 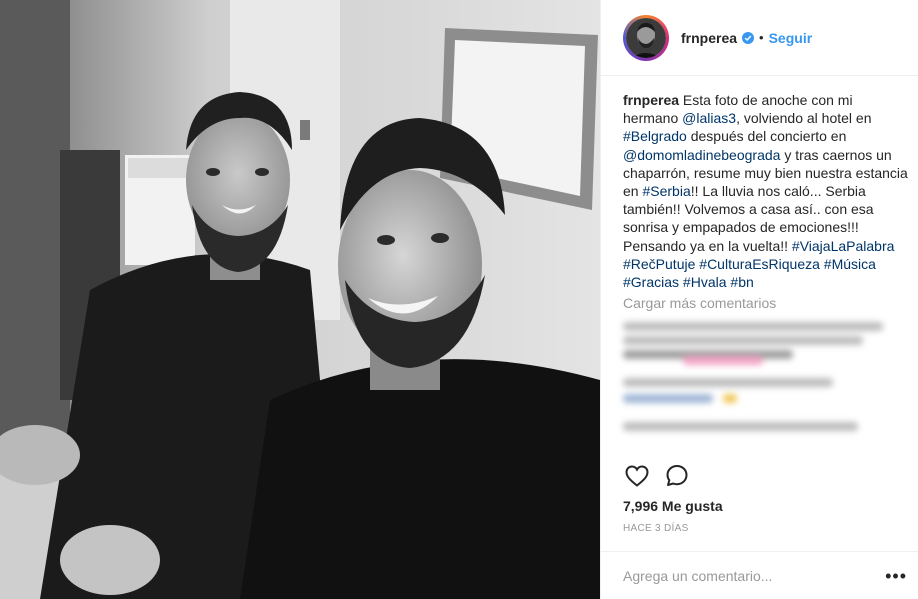 What do you see at coordinates (733, 575) in the screenshot?
I see `comment-input` at bounding box center [733, 575].